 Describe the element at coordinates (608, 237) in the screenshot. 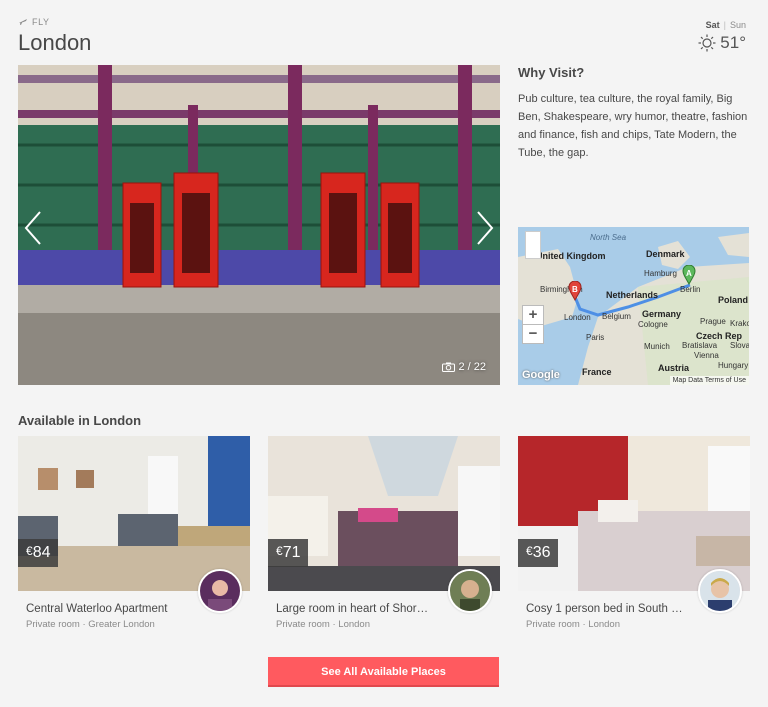

I see `map-label: North Sea` at that location.